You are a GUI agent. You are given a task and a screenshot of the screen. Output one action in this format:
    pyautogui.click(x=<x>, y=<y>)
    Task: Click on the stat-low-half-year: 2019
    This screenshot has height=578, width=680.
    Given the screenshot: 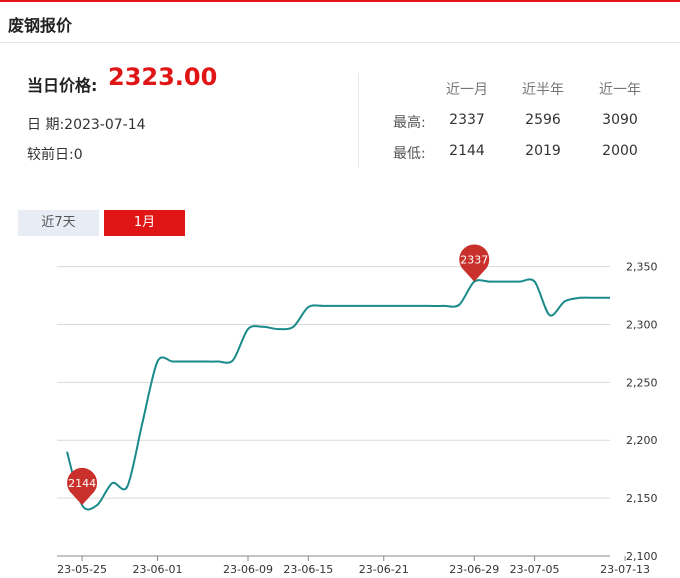 What is the action you would take?
    pyautogui.click(x=543, y=151)
    